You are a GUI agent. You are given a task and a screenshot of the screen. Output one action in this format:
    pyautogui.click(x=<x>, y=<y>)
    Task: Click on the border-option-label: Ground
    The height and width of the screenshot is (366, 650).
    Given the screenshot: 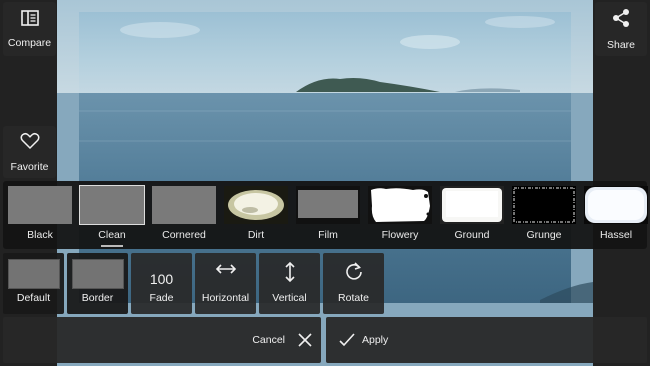 What is the action you would take?
    pyautogui.click(x=472, y=235)
    